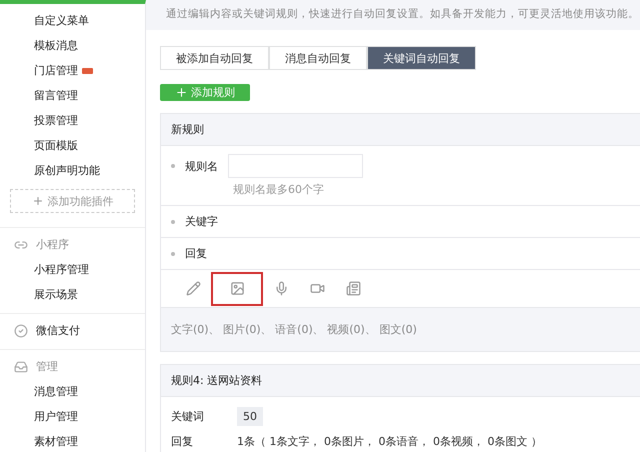 Image resolution: width=640 pixels, height=452 pixels. I want to click on field-hint: 规则名最多60个字, so click(279, 189).